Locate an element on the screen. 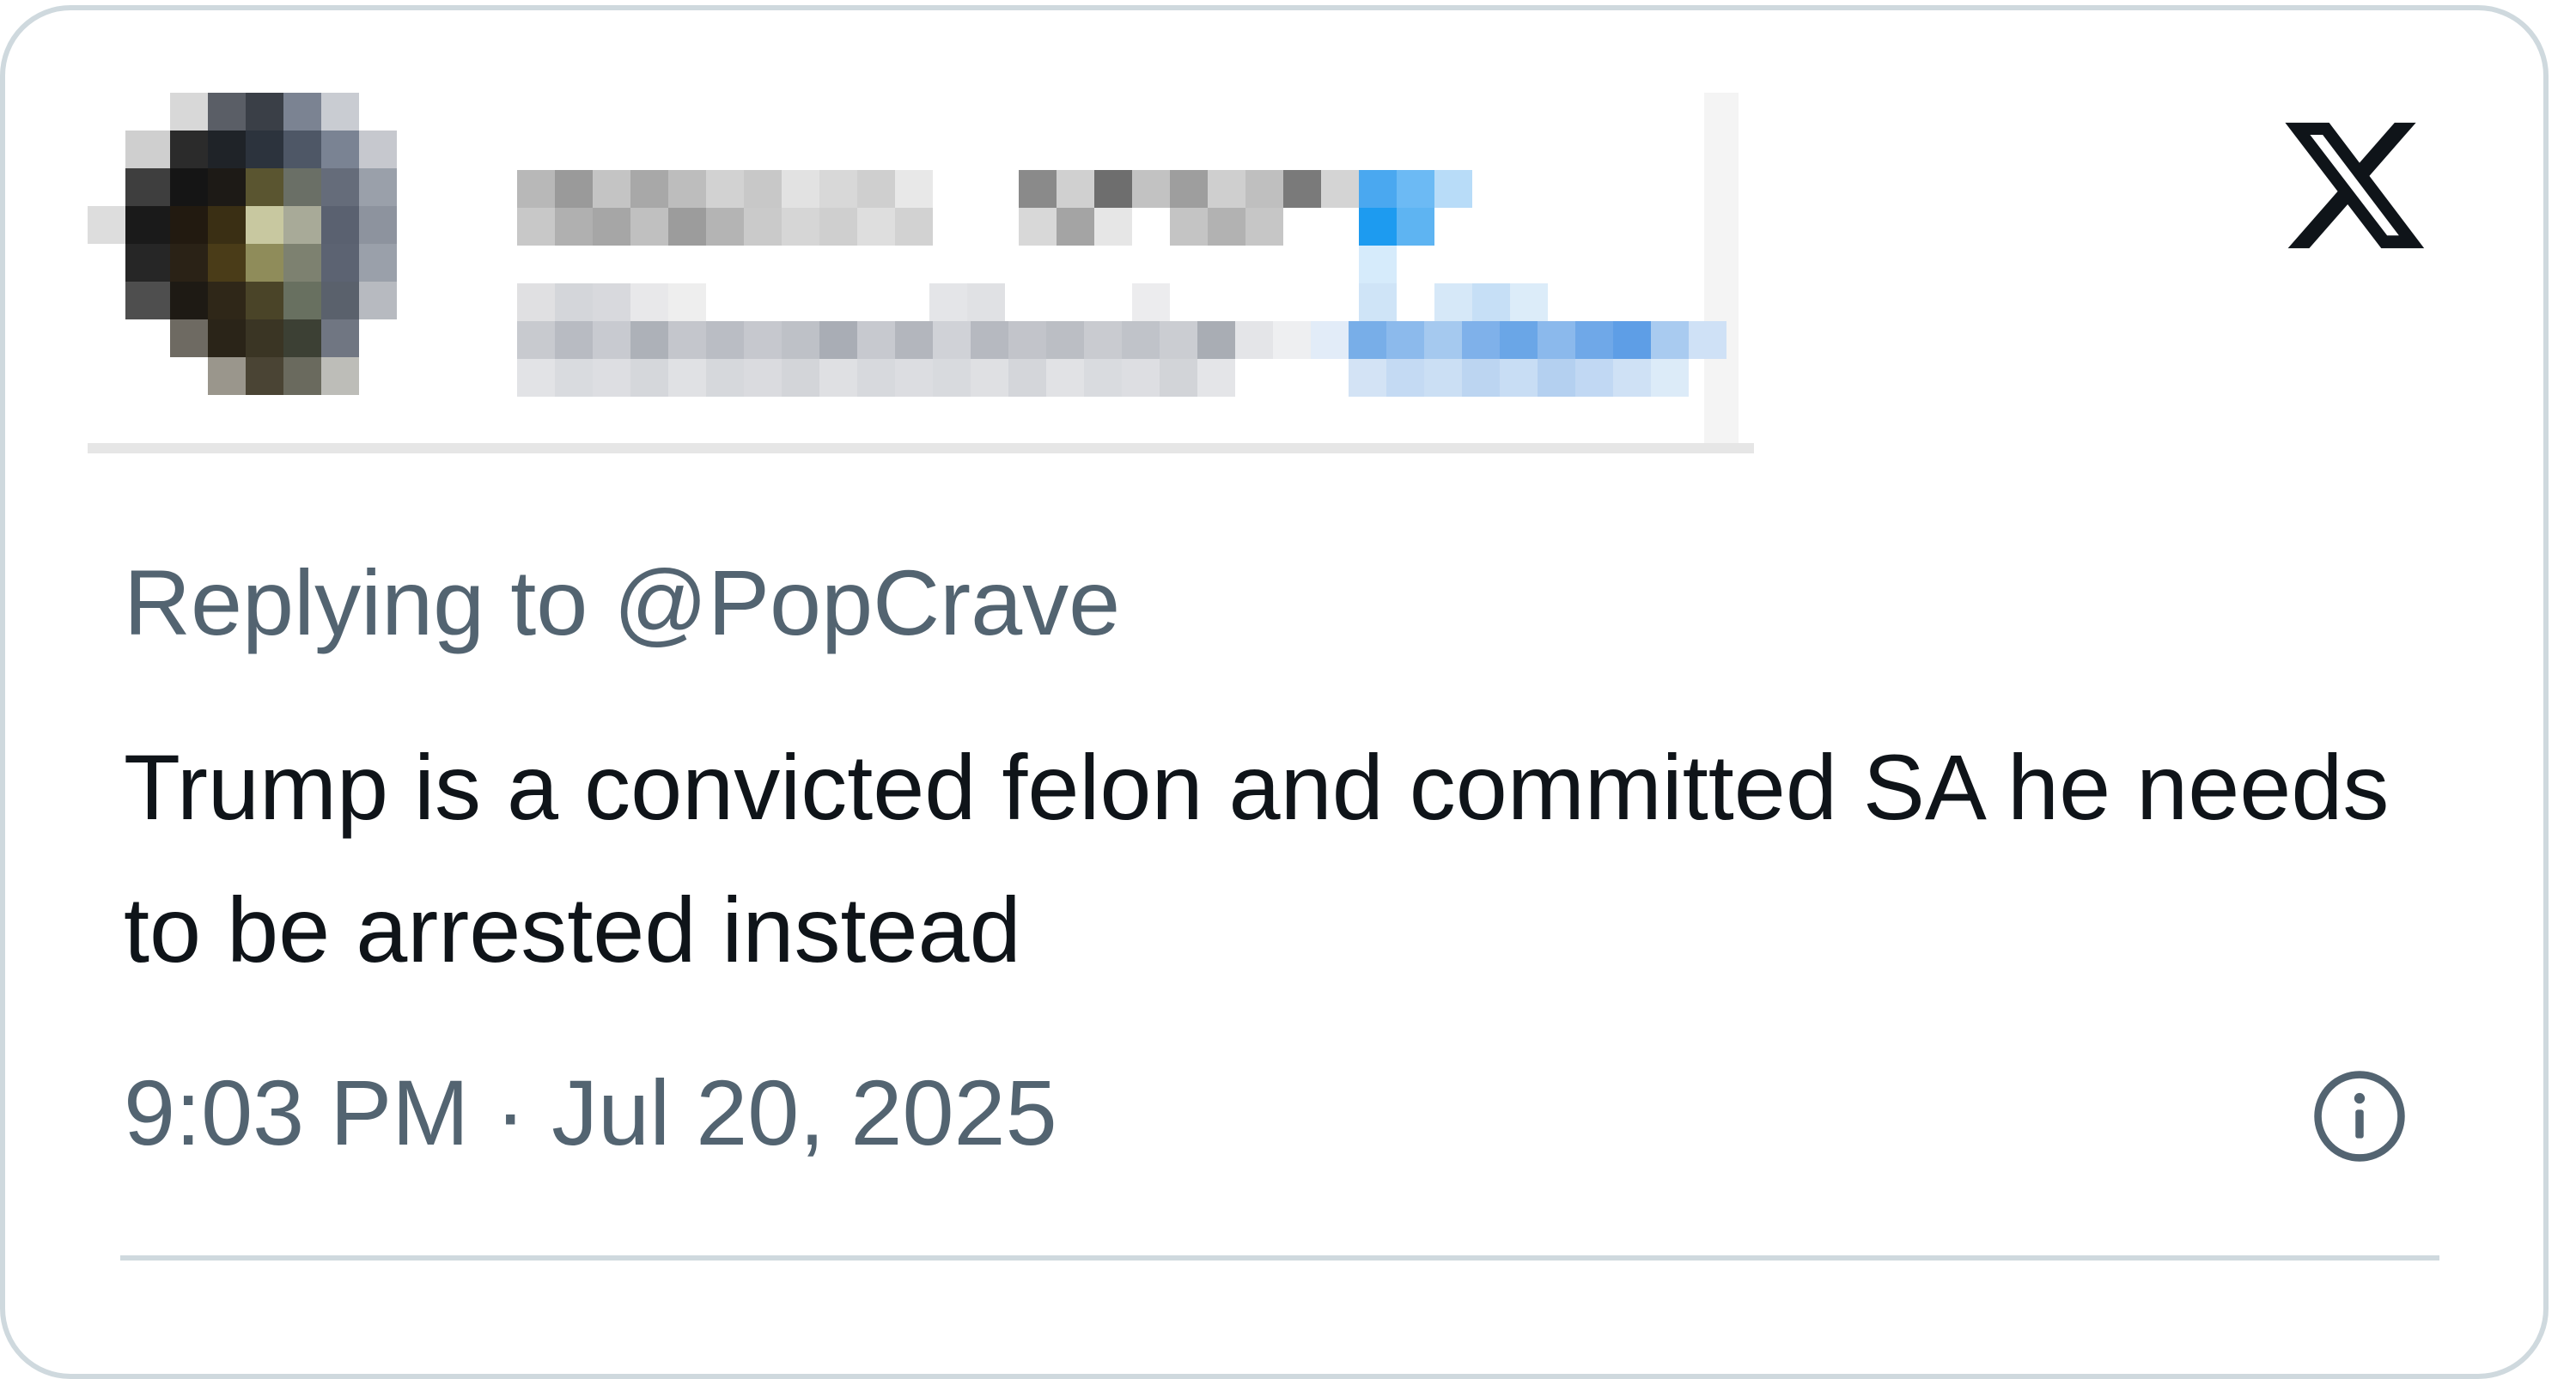  handle-redacted is located at coordinates (1121, 340).